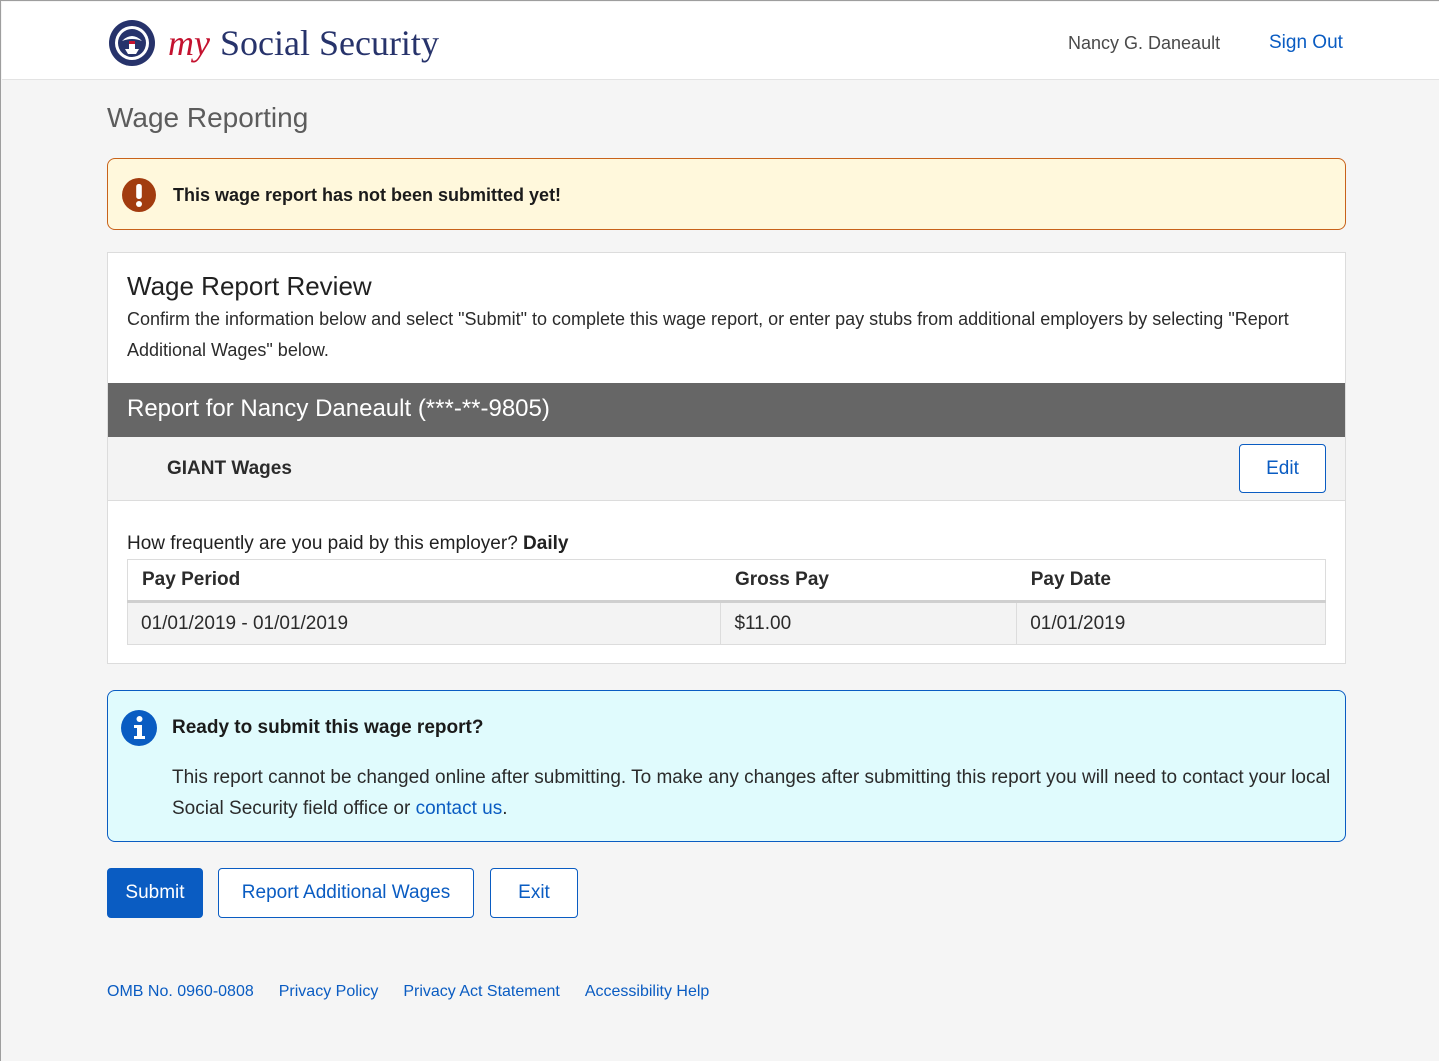 The height and width of the screenshot is (1061, 1439). Describe the element at coordinates (139, 728) in the screenshot. I see `info-icon` at that location.